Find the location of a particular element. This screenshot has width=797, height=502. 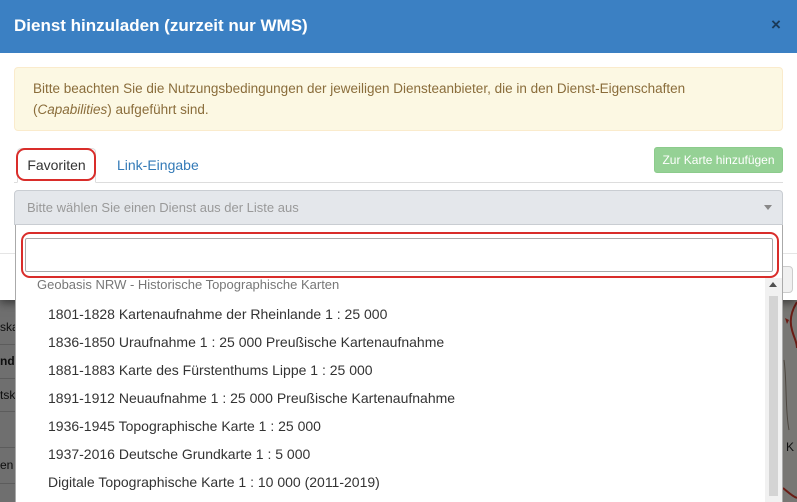

scroll-up-arrow-icon is located at coordinates (773, 284).